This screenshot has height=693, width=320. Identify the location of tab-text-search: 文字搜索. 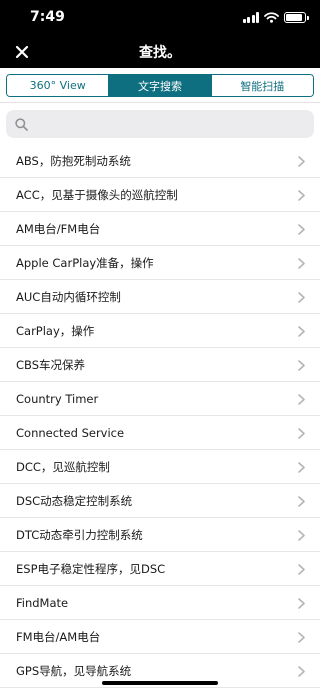
(159, 85).